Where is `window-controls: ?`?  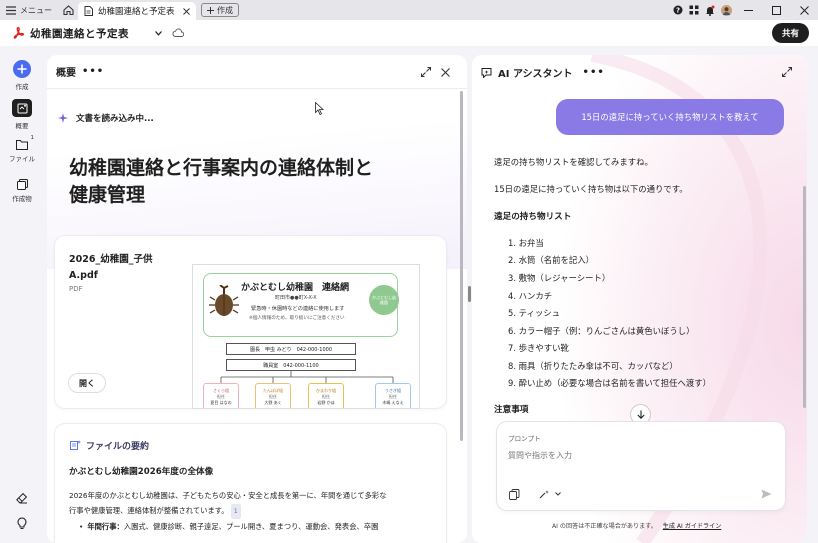 window-controls: ? is located at coordinates (744, 10).